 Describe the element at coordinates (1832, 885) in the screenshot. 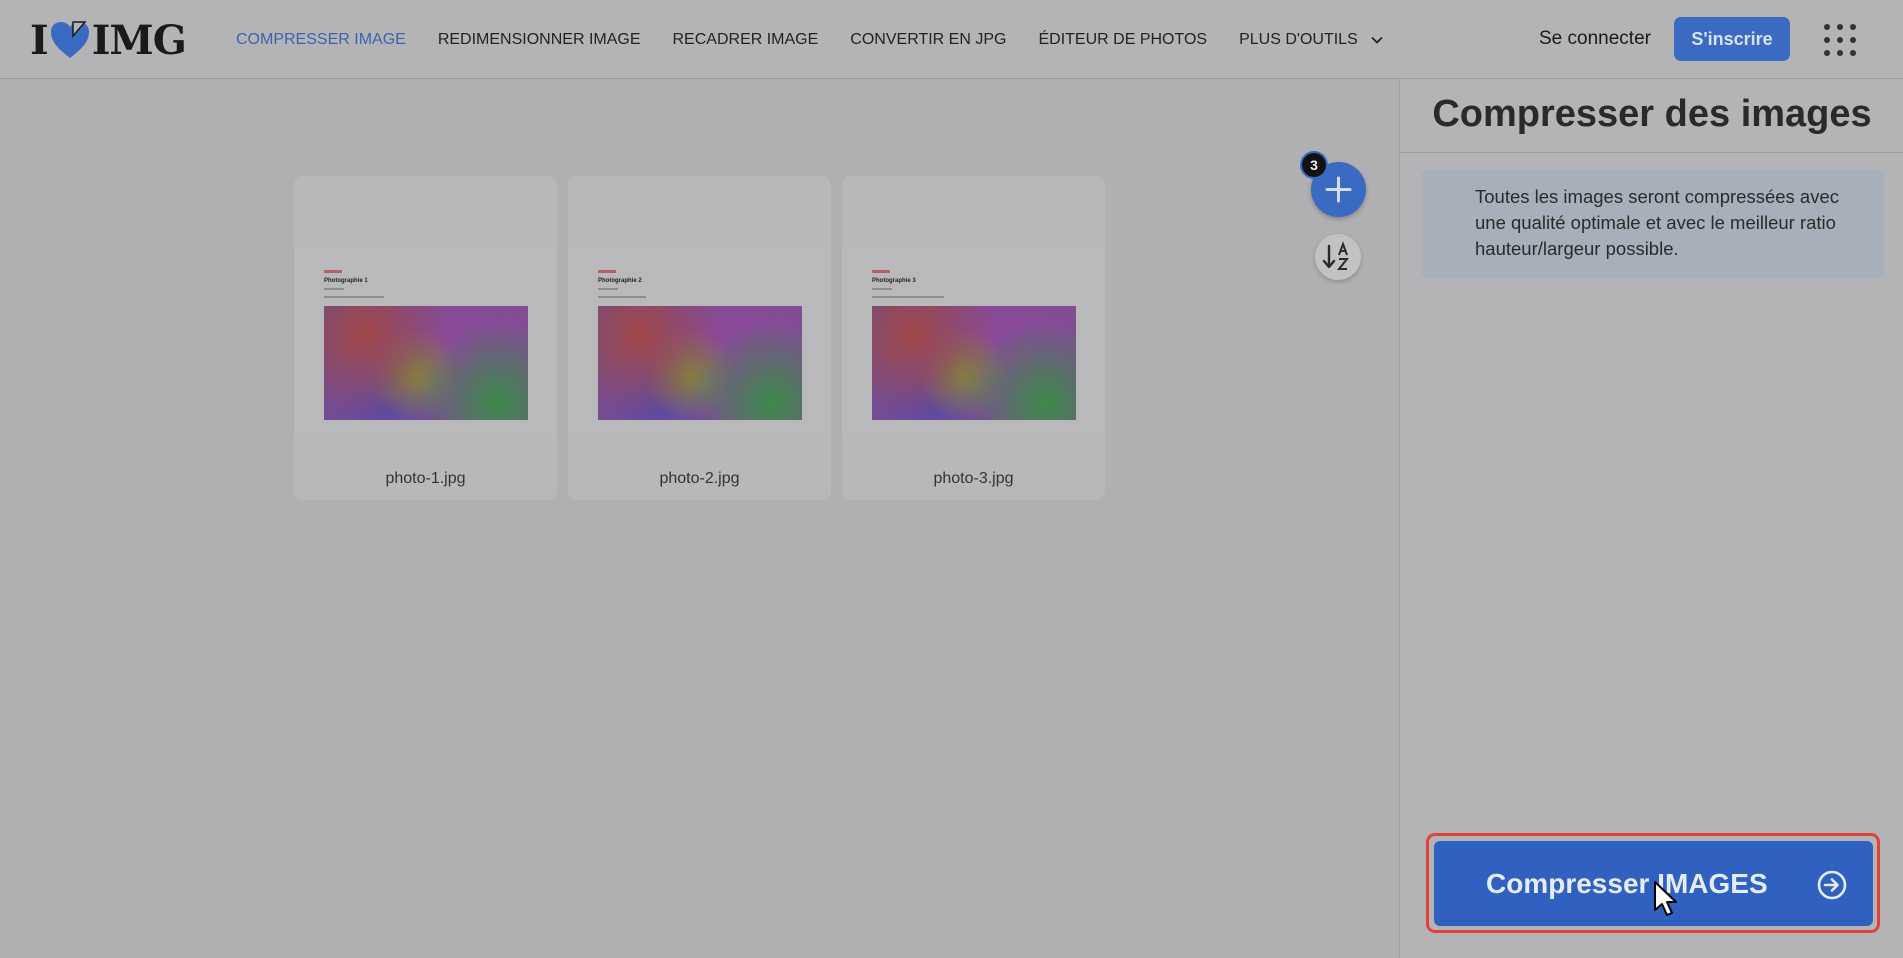

I see `arrow-right-circle-icon` at that location.